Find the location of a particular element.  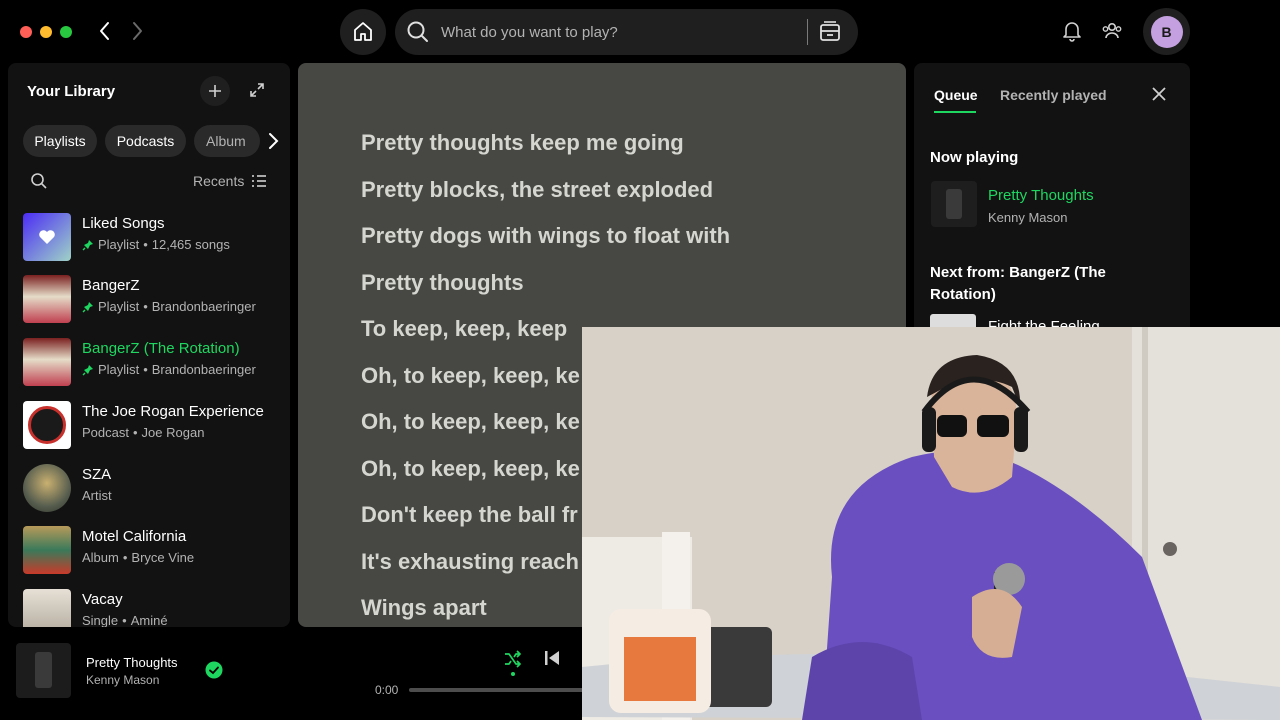

lyric-line: Pretty dogs with wings to float with is located at coordinates (545, 236).